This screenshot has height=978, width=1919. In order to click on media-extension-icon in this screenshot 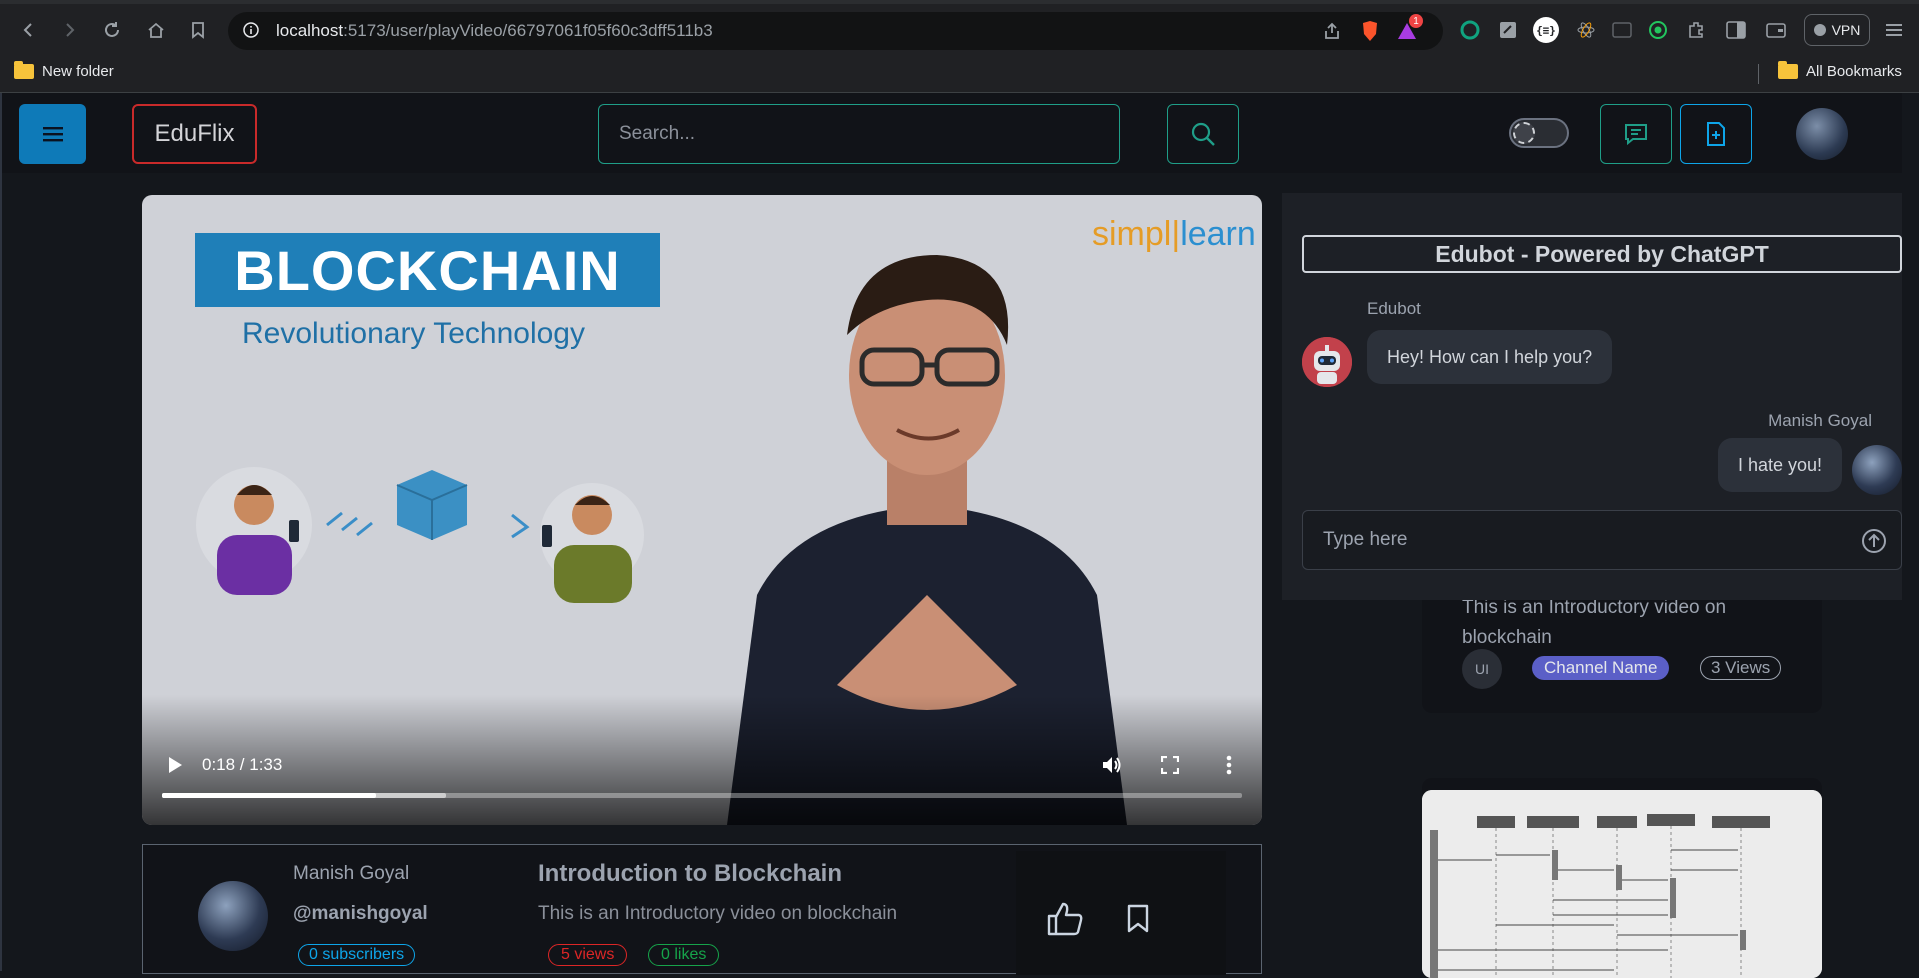, I will do `click(1622, 30)`.